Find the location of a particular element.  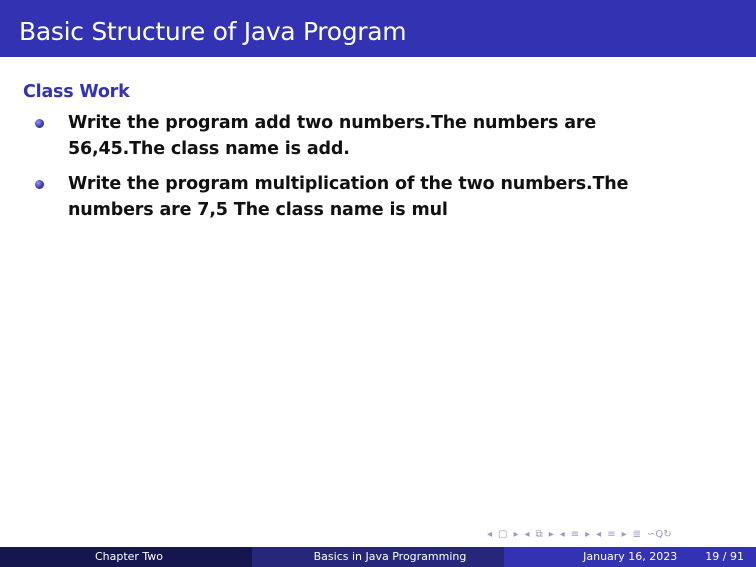

nav-align-icon: ≣ is located at coordinates (637, 534).